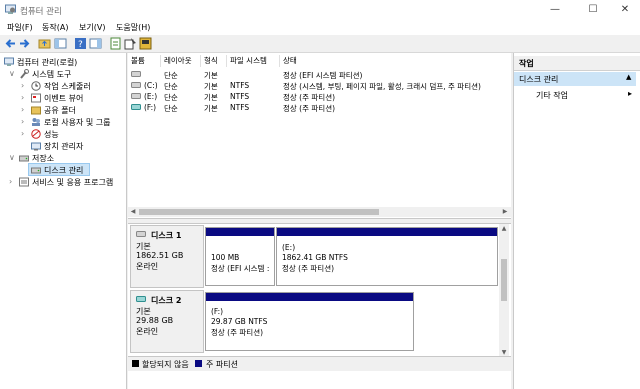 The image size is (640, 389). I want to click on disk-size: 1862.51 GB, so click(160, 255).